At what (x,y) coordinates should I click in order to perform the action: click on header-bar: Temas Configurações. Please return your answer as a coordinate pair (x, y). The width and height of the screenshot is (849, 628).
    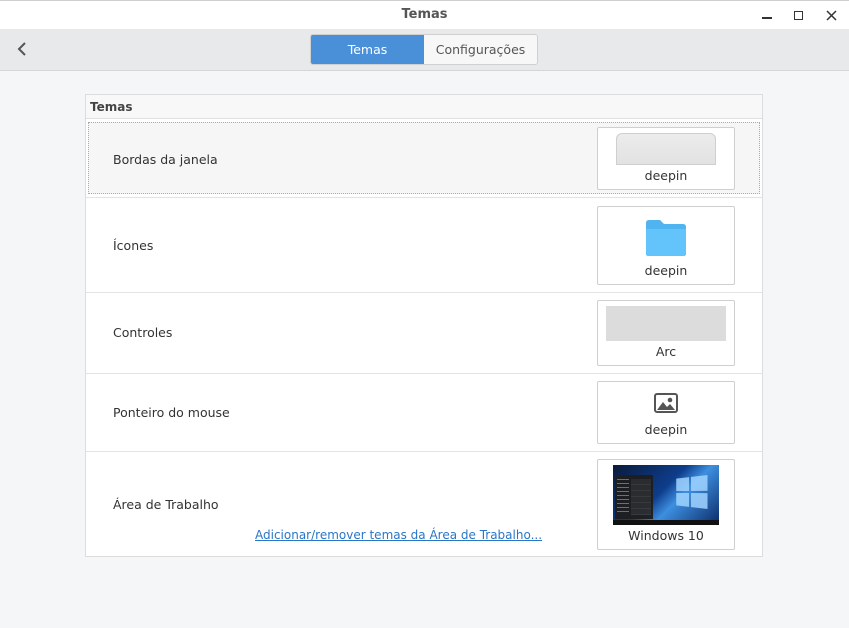
    Looking at the image, I should click on (424, 50).